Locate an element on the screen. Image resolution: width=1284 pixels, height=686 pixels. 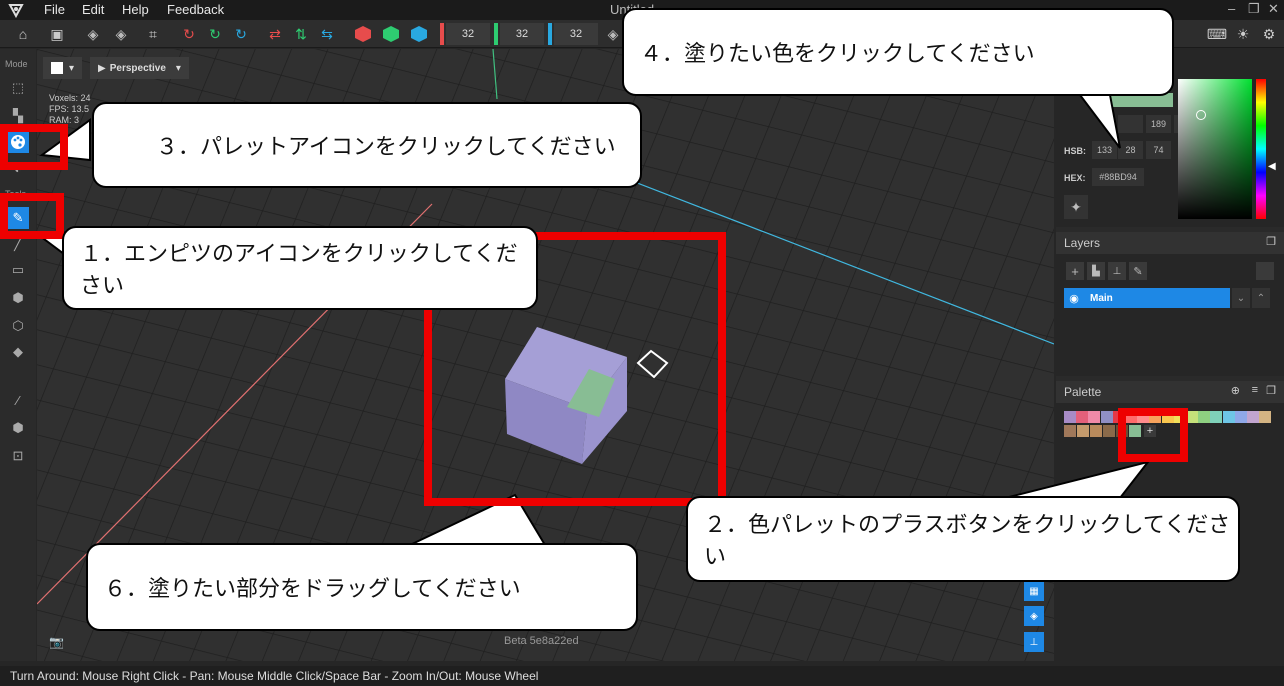
hsb-b-field: 74 is located at coordinates (1158, 150).